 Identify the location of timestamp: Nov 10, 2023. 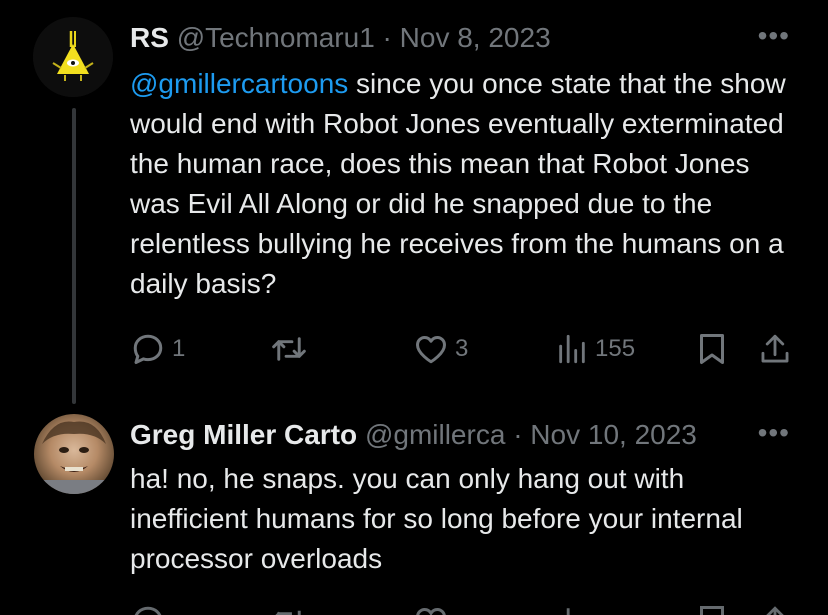
(613, 434).